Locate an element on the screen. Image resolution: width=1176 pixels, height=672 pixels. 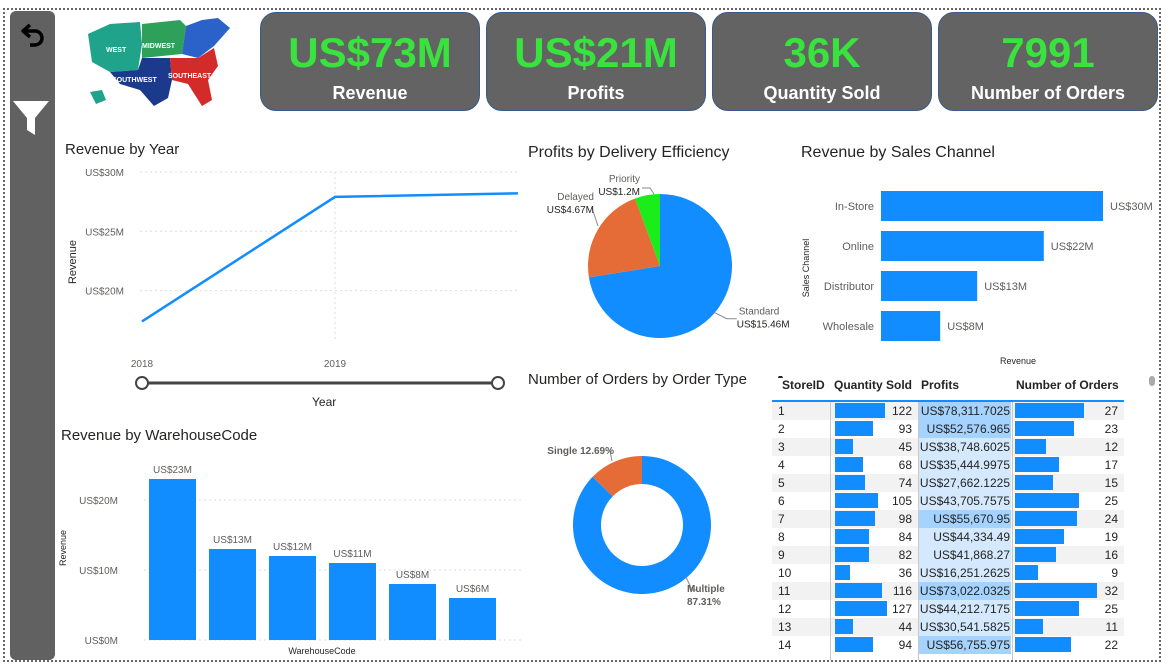
cell-storeid: 9 is located at coordinates (781, 555).